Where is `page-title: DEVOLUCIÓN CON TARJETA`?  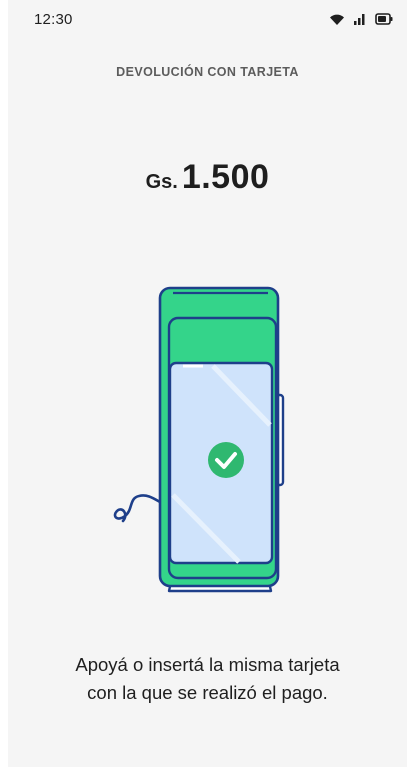
page-title: DEVOLUCIÓN CON TARJETA is located at coordinates (207, 72).